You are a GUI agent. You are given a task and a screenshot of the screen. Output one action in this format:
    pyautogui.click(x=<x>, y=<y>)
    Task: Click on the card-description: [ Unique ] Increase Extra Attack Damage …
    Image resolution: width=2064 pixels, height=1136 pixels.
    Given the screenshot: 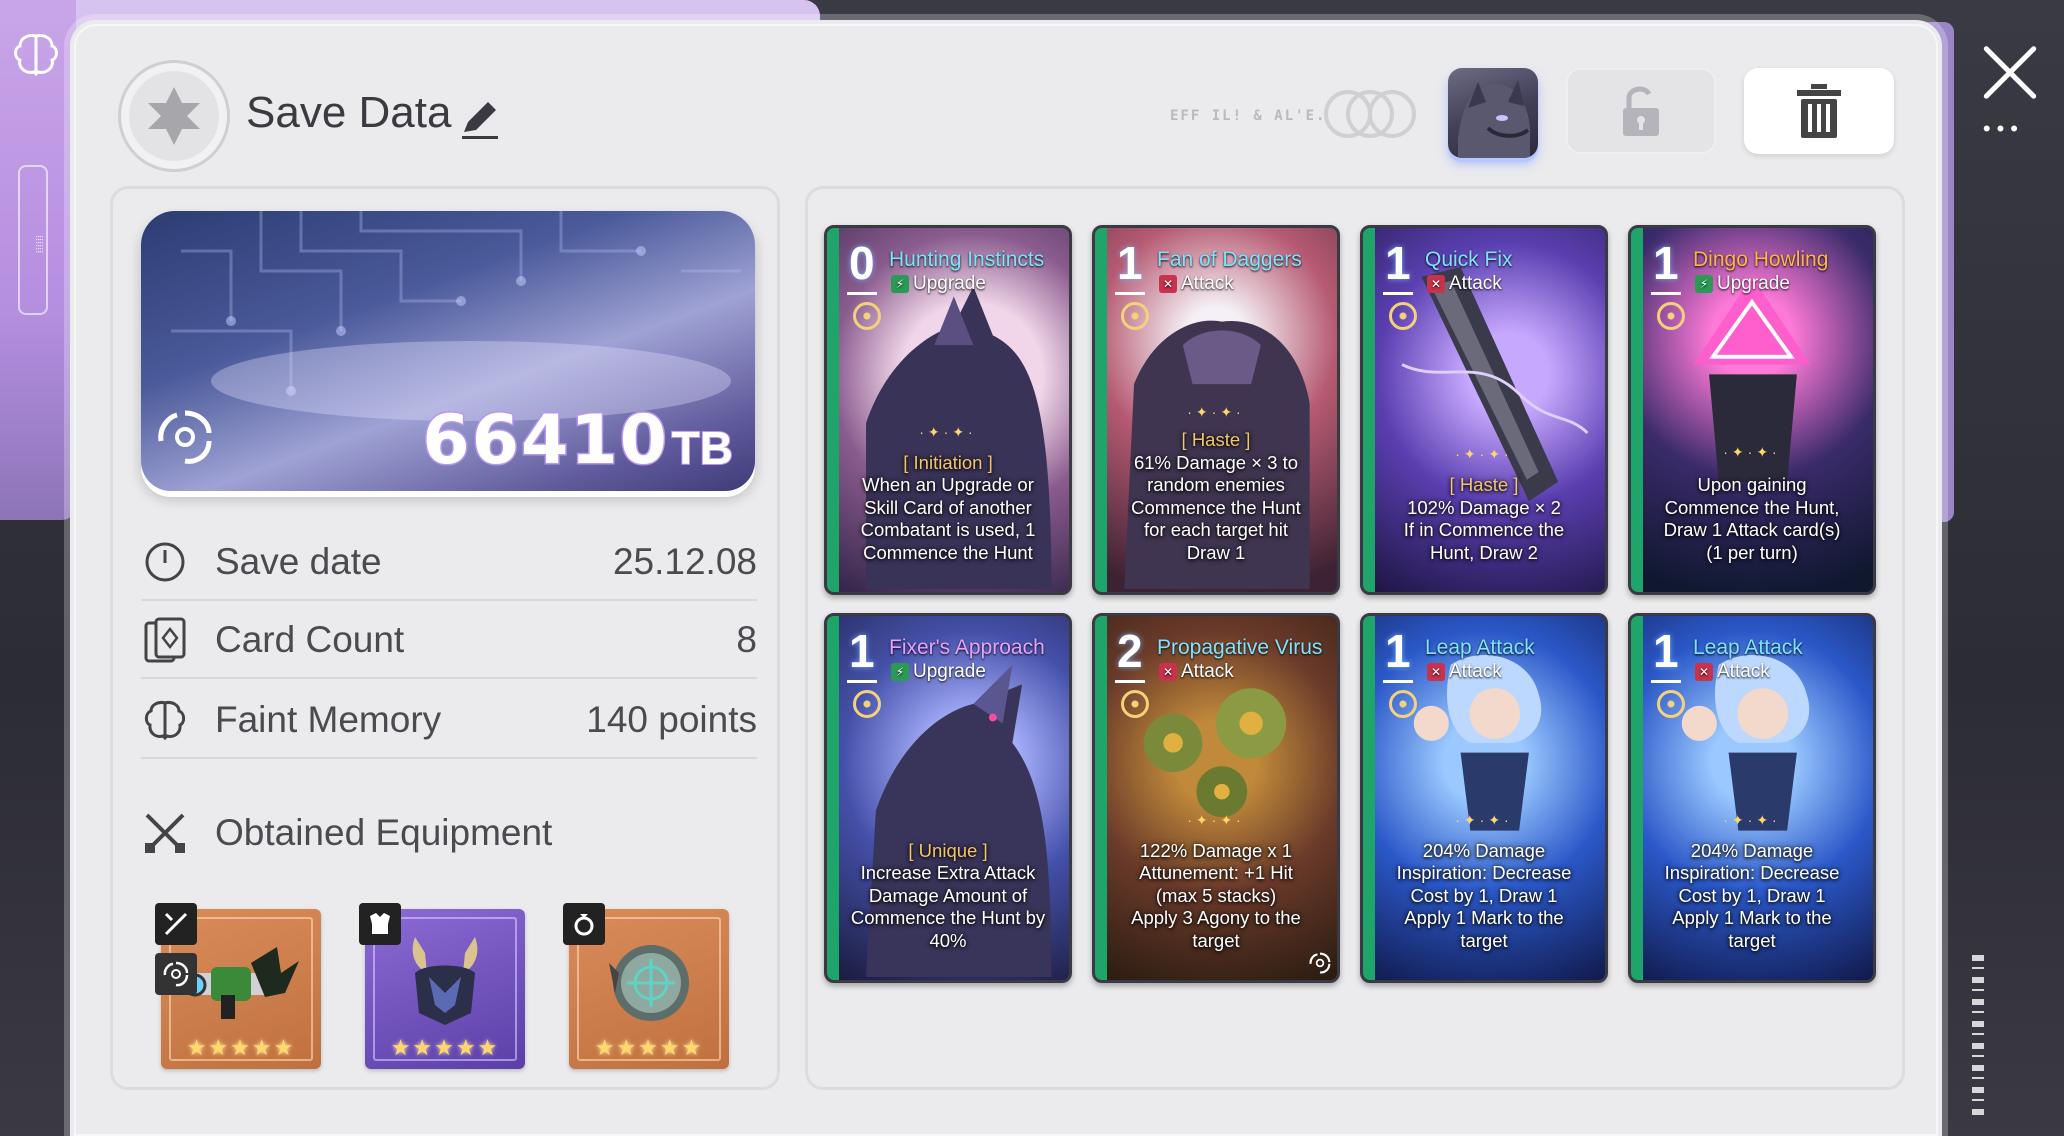 What is the action you would take?
    pyautogui.click(x=948, y=895)
    